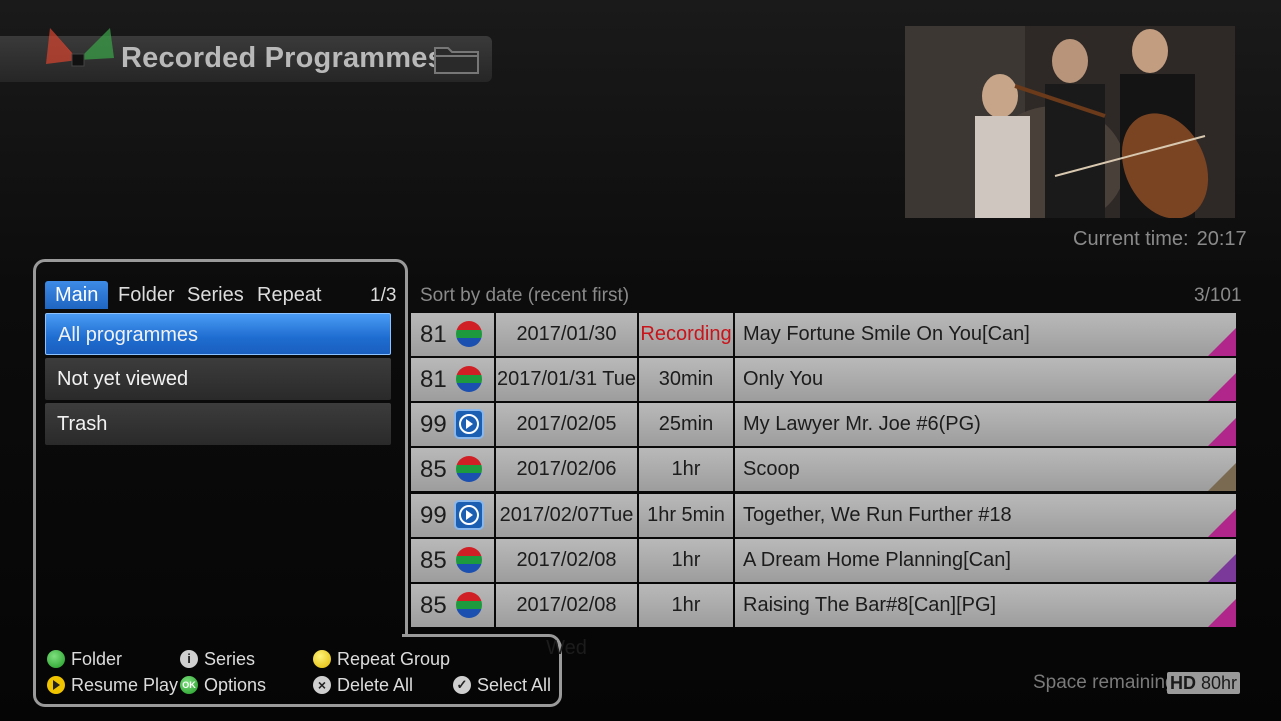 This screenshot has width=1281, height=721. Describe the element at coordinates (1107, 682) in the screenshot. I see `space-remaining-label: Space remaining:` at that location.